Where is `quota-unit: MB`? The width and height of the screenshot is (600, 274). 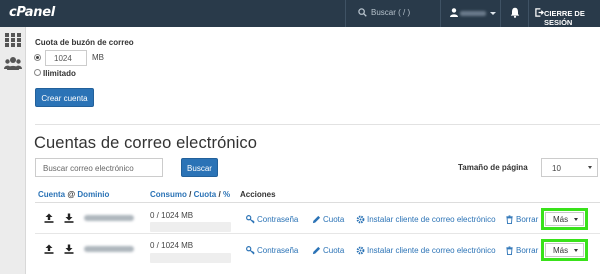 quota-unit: MB is located at coordinates (98, 57).